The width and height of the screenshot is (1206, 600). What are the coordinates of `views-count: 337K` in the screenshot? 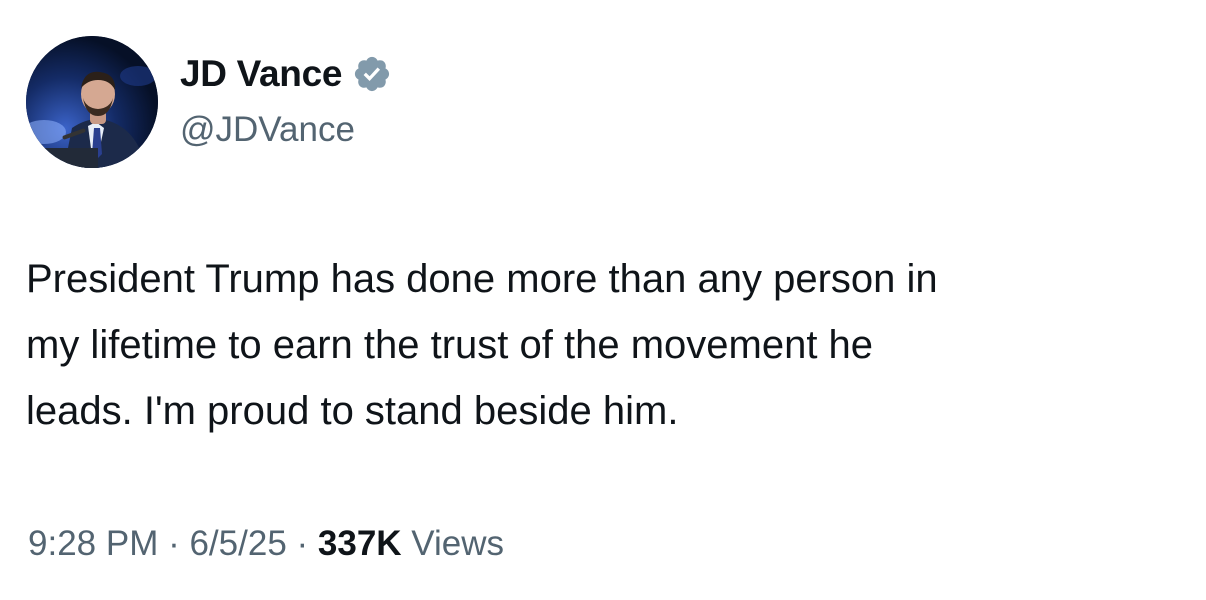 It's located at (360, 543).